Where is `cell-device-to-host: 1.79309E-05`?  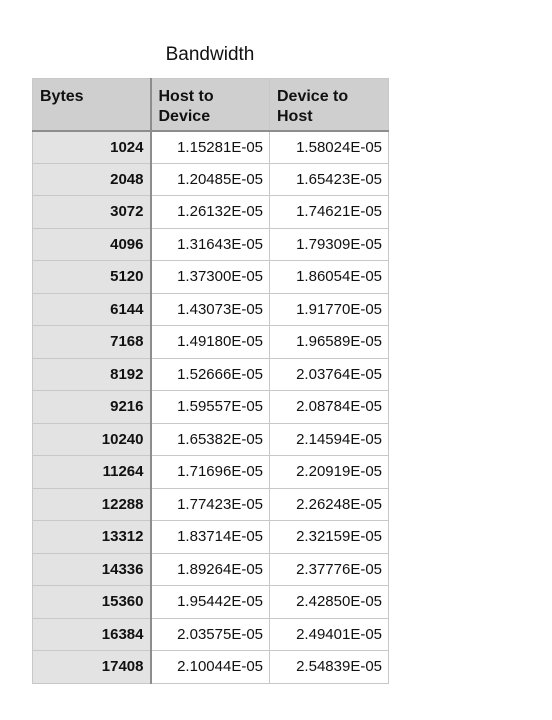 cell-device-to-host: 1.79309E-05 is located at coordinates (329, 244).